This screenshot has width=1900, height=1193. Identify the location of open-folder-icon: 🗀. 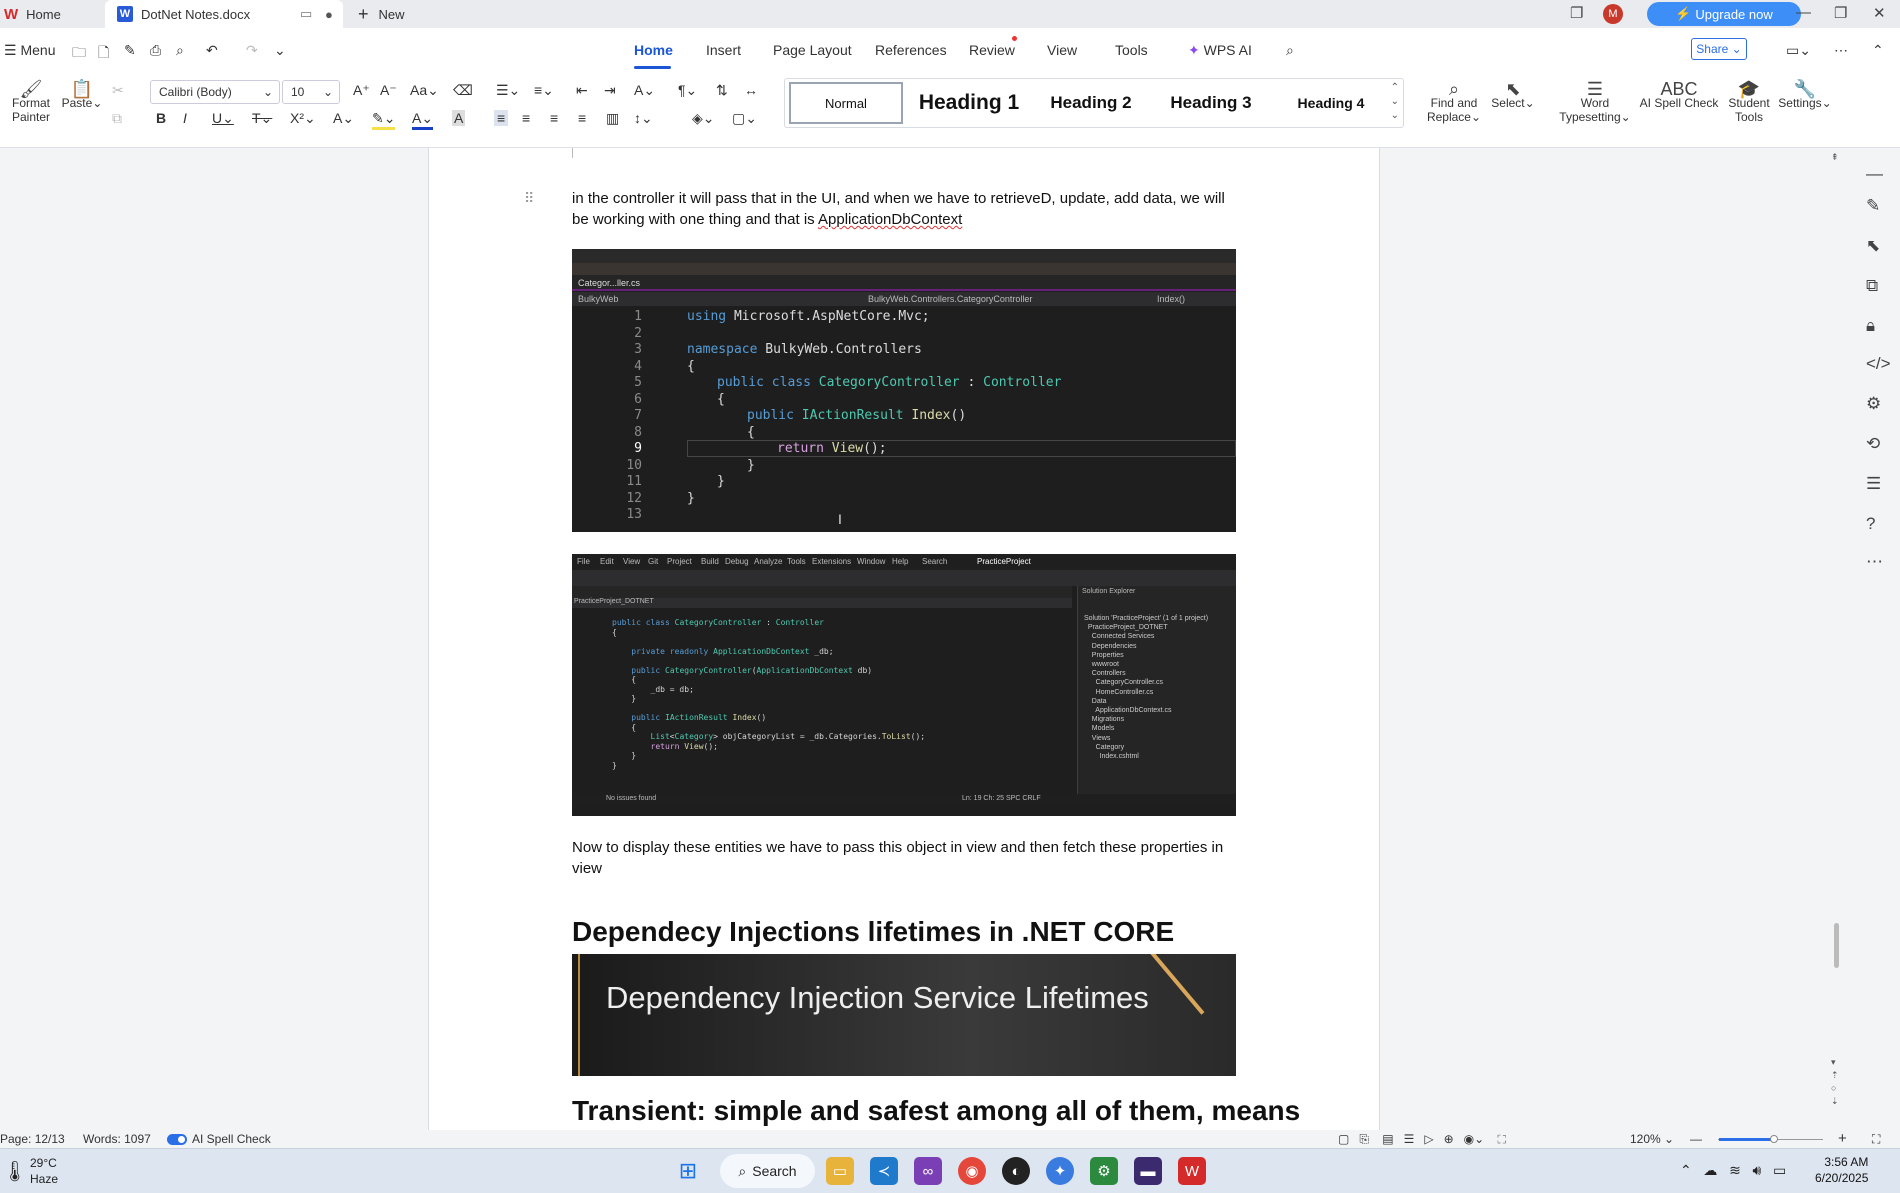
(79, 54).